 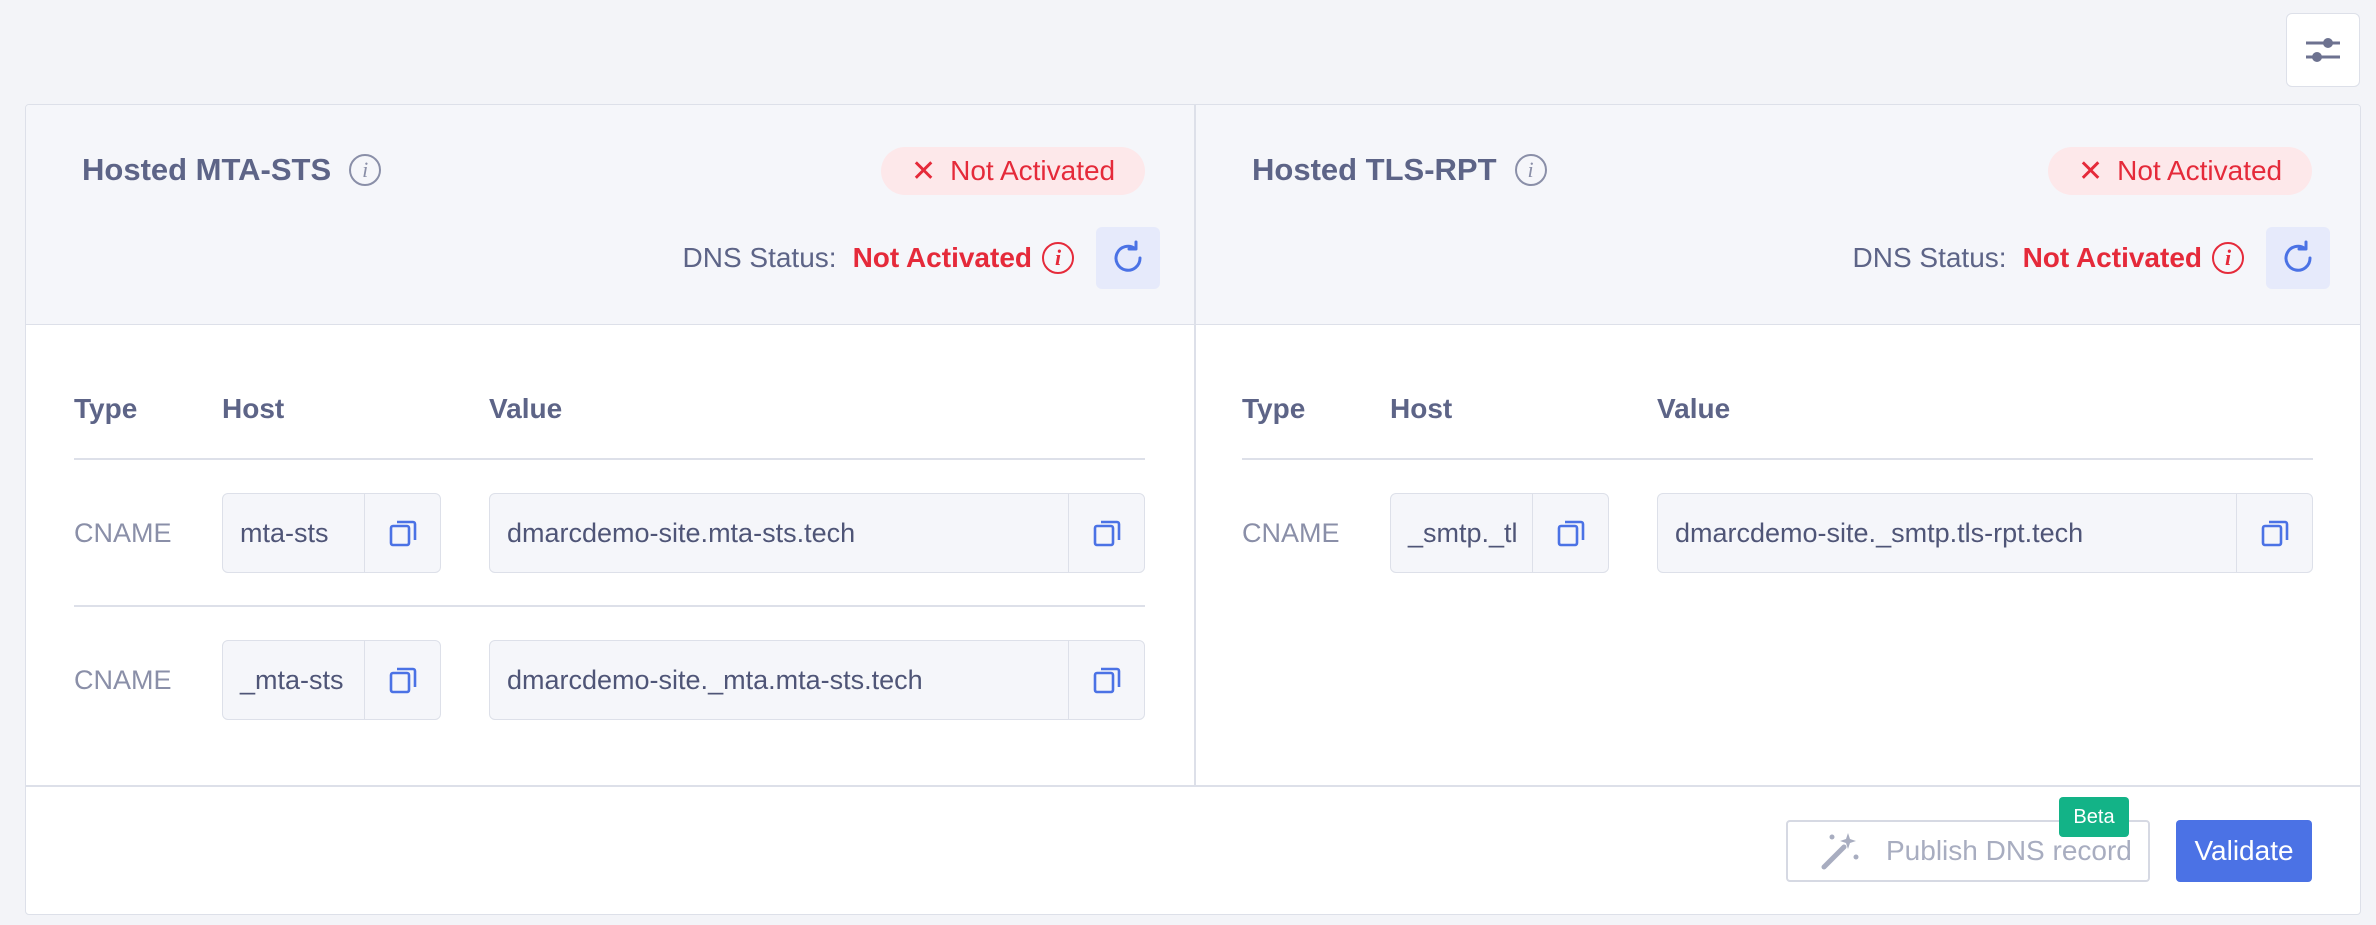 I want to click on panel-divider, so click(x=1195, y=445).